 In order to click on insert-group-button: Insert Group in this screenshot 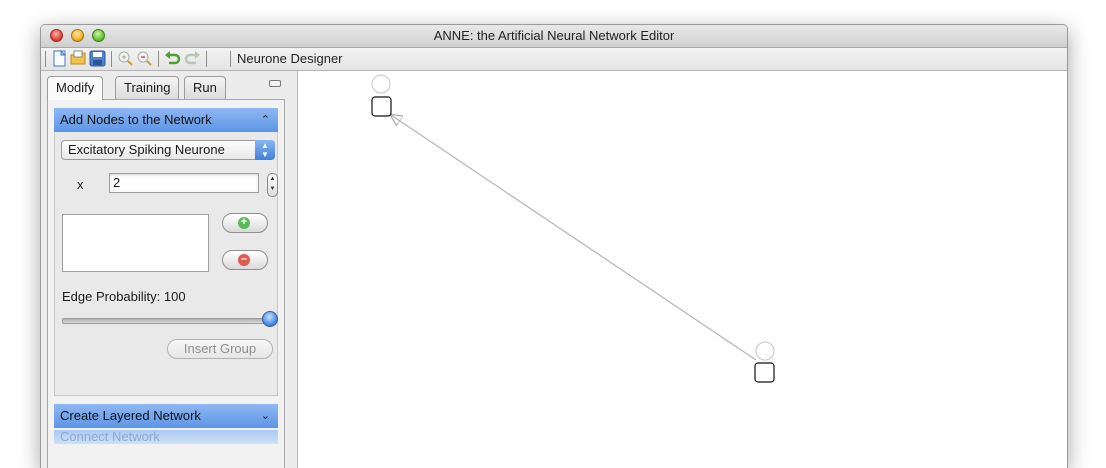, I will do `click(220, 349)`.